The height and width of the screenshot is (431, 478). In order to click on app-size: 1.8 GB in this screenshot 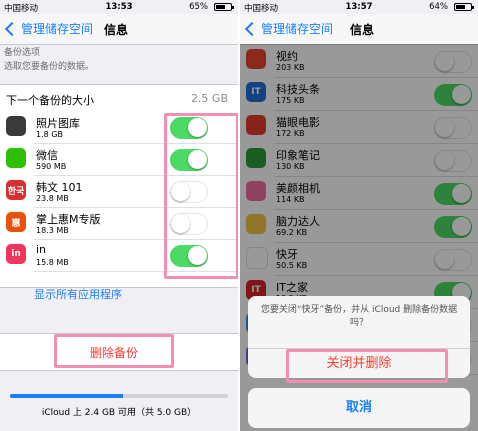, I will do `click(49, 134)`.